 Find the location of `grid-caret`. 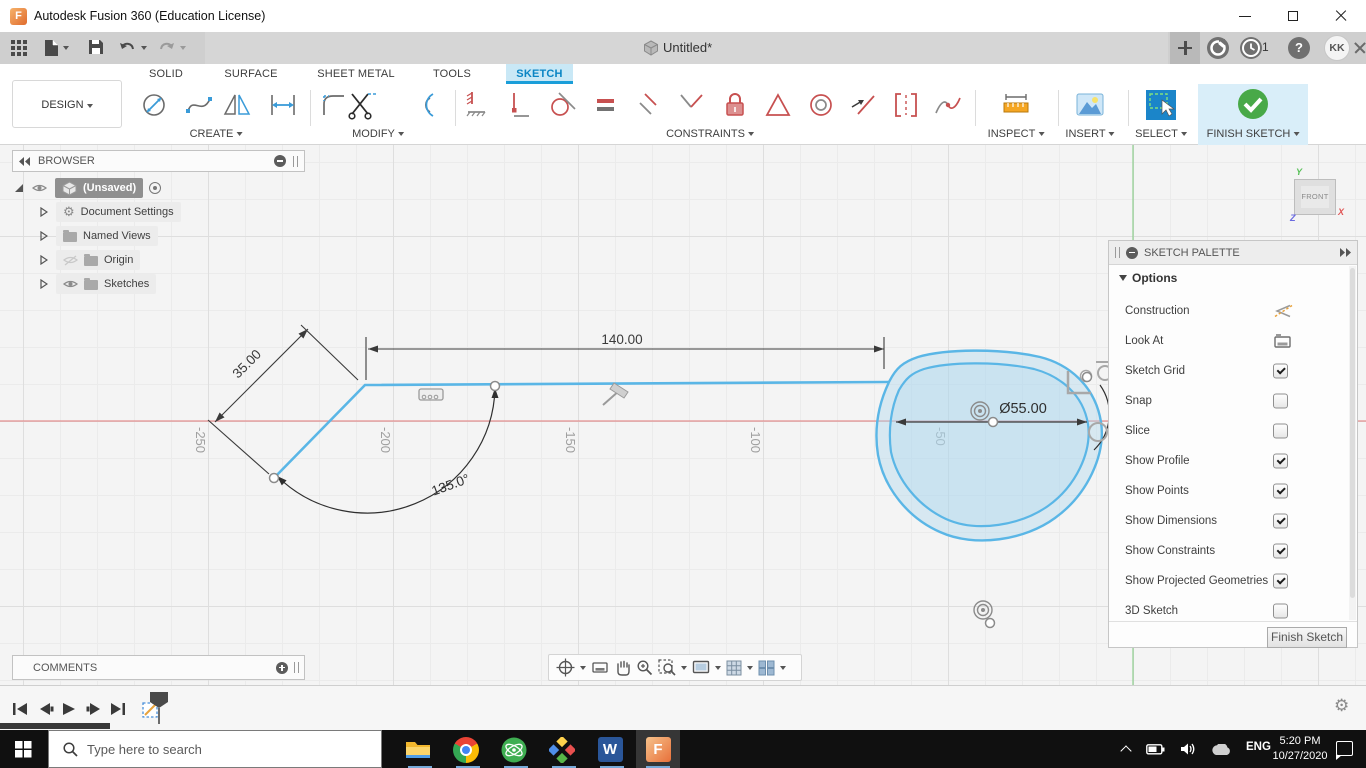

grid-caret is located at coordinates (750, 667).